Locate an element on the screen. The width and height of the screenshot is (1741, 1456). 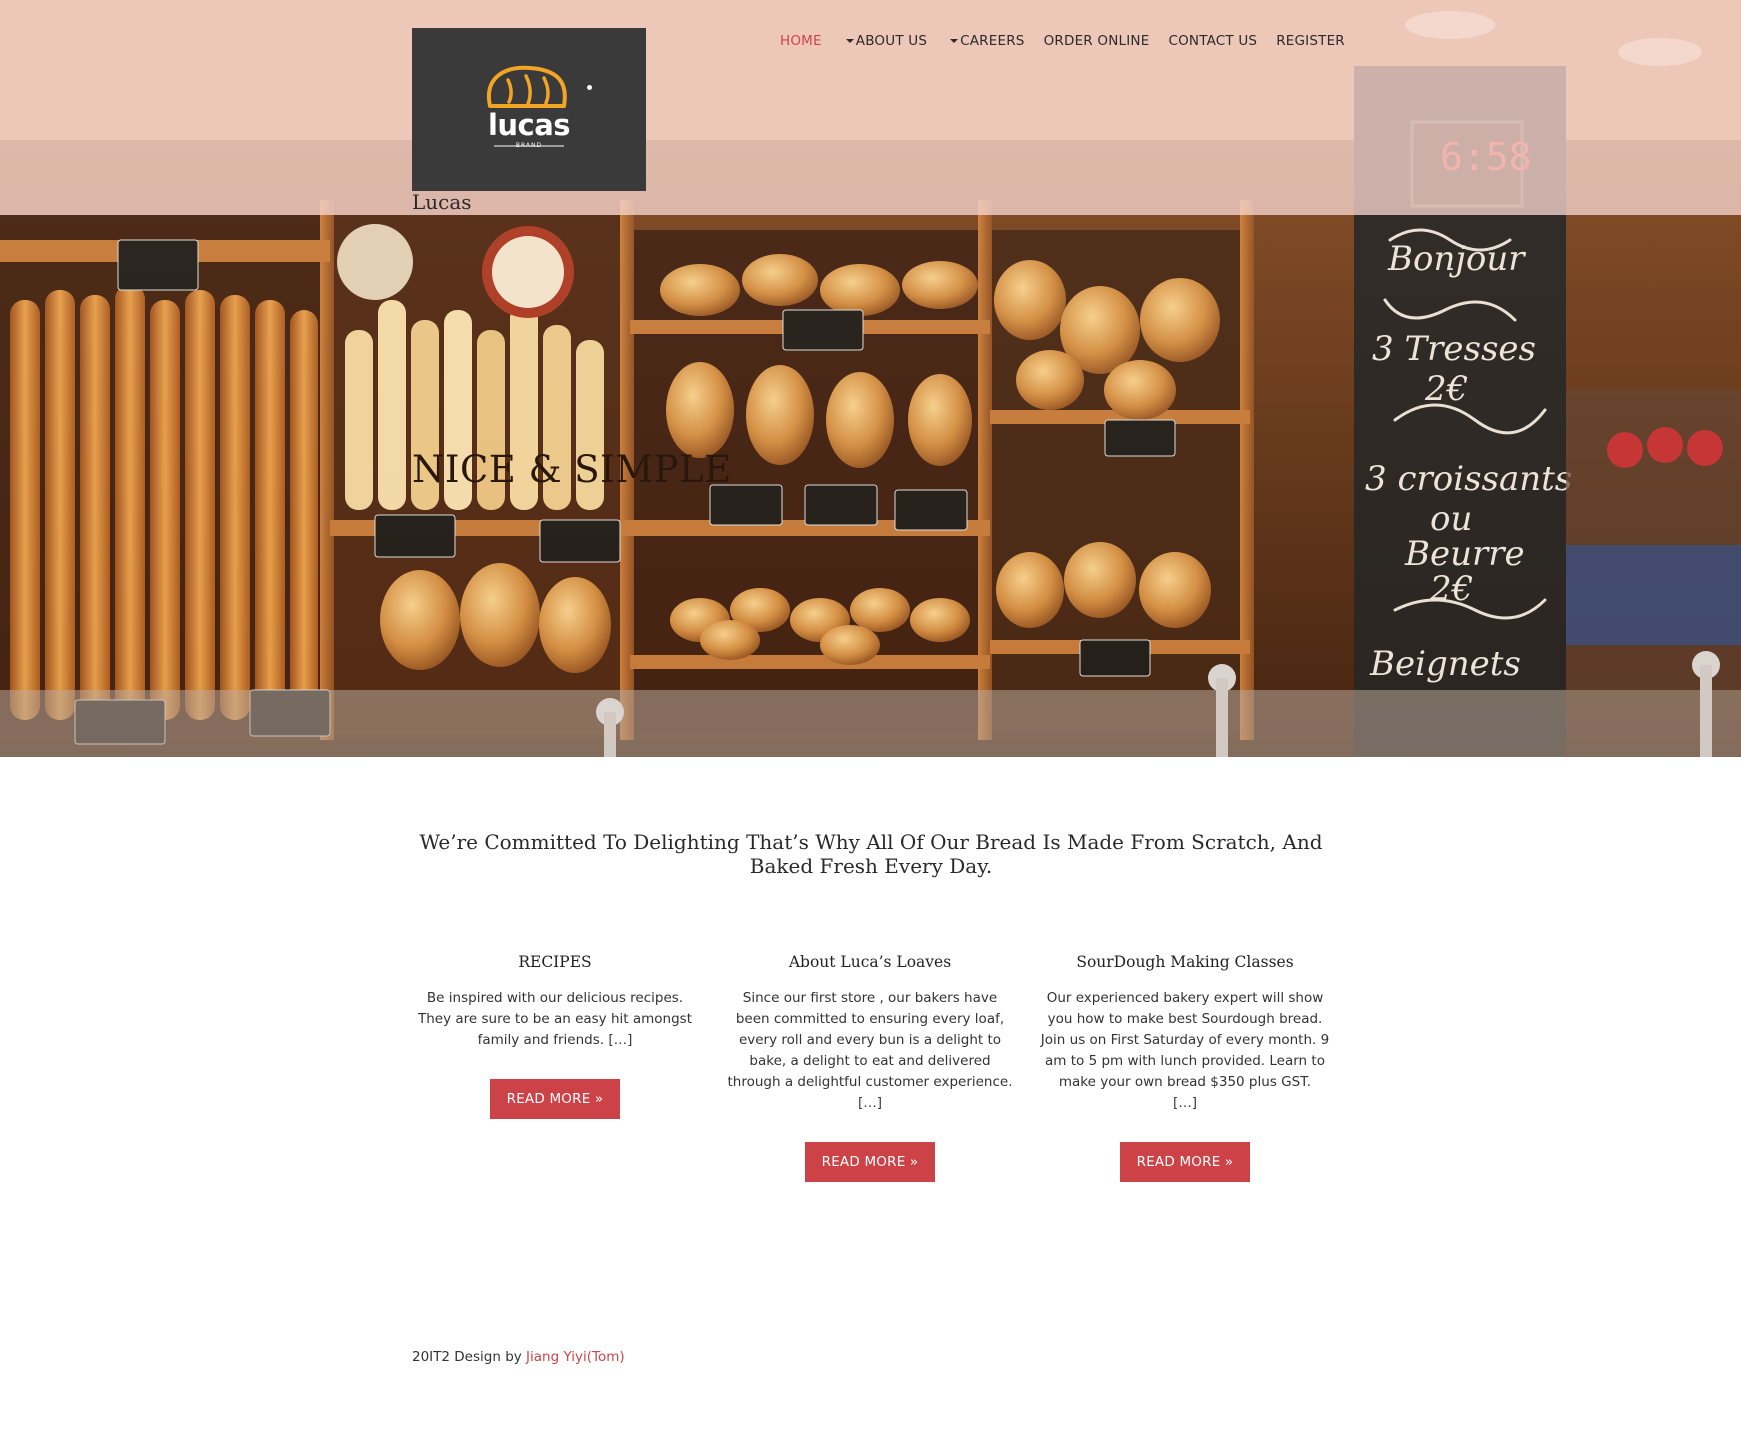
nav-order-online-label: ORDER ONLINE is located at coordinates (1096, 41).